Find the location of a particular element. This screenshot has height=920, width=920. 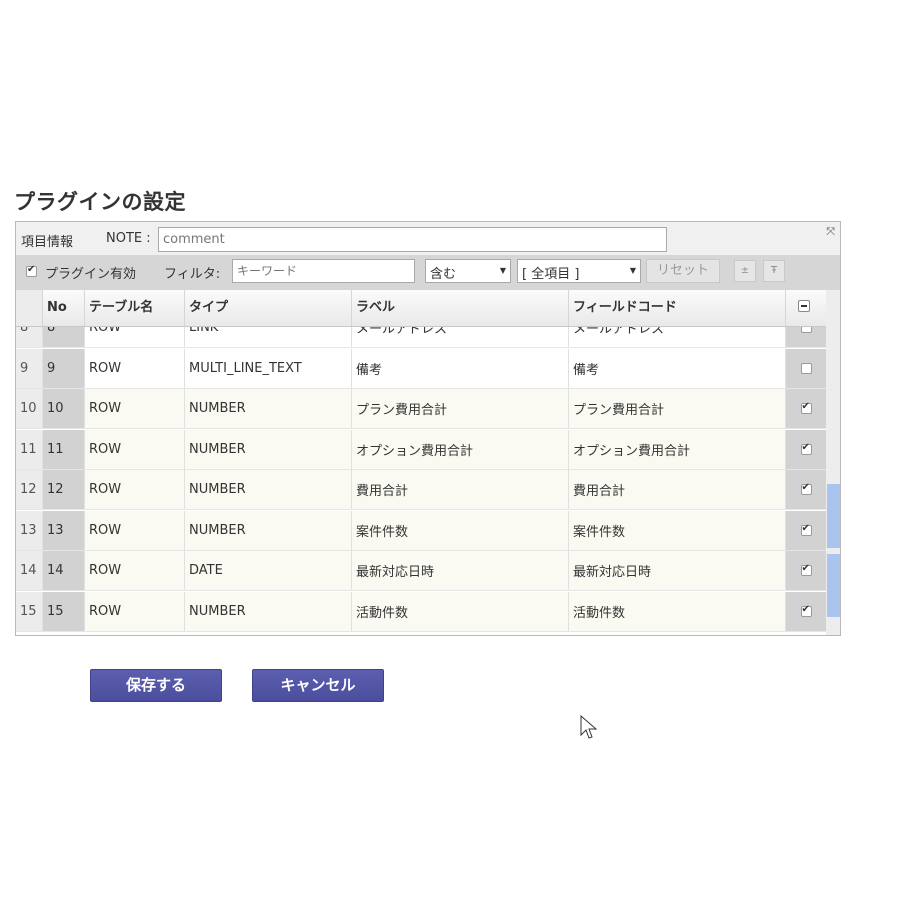

filter-toolbar: プラグイン有効 フィルタ: 含む ▼ [ 全項目 ] ▼ リセット ± Ŧ is located at coordinates (428, 272).